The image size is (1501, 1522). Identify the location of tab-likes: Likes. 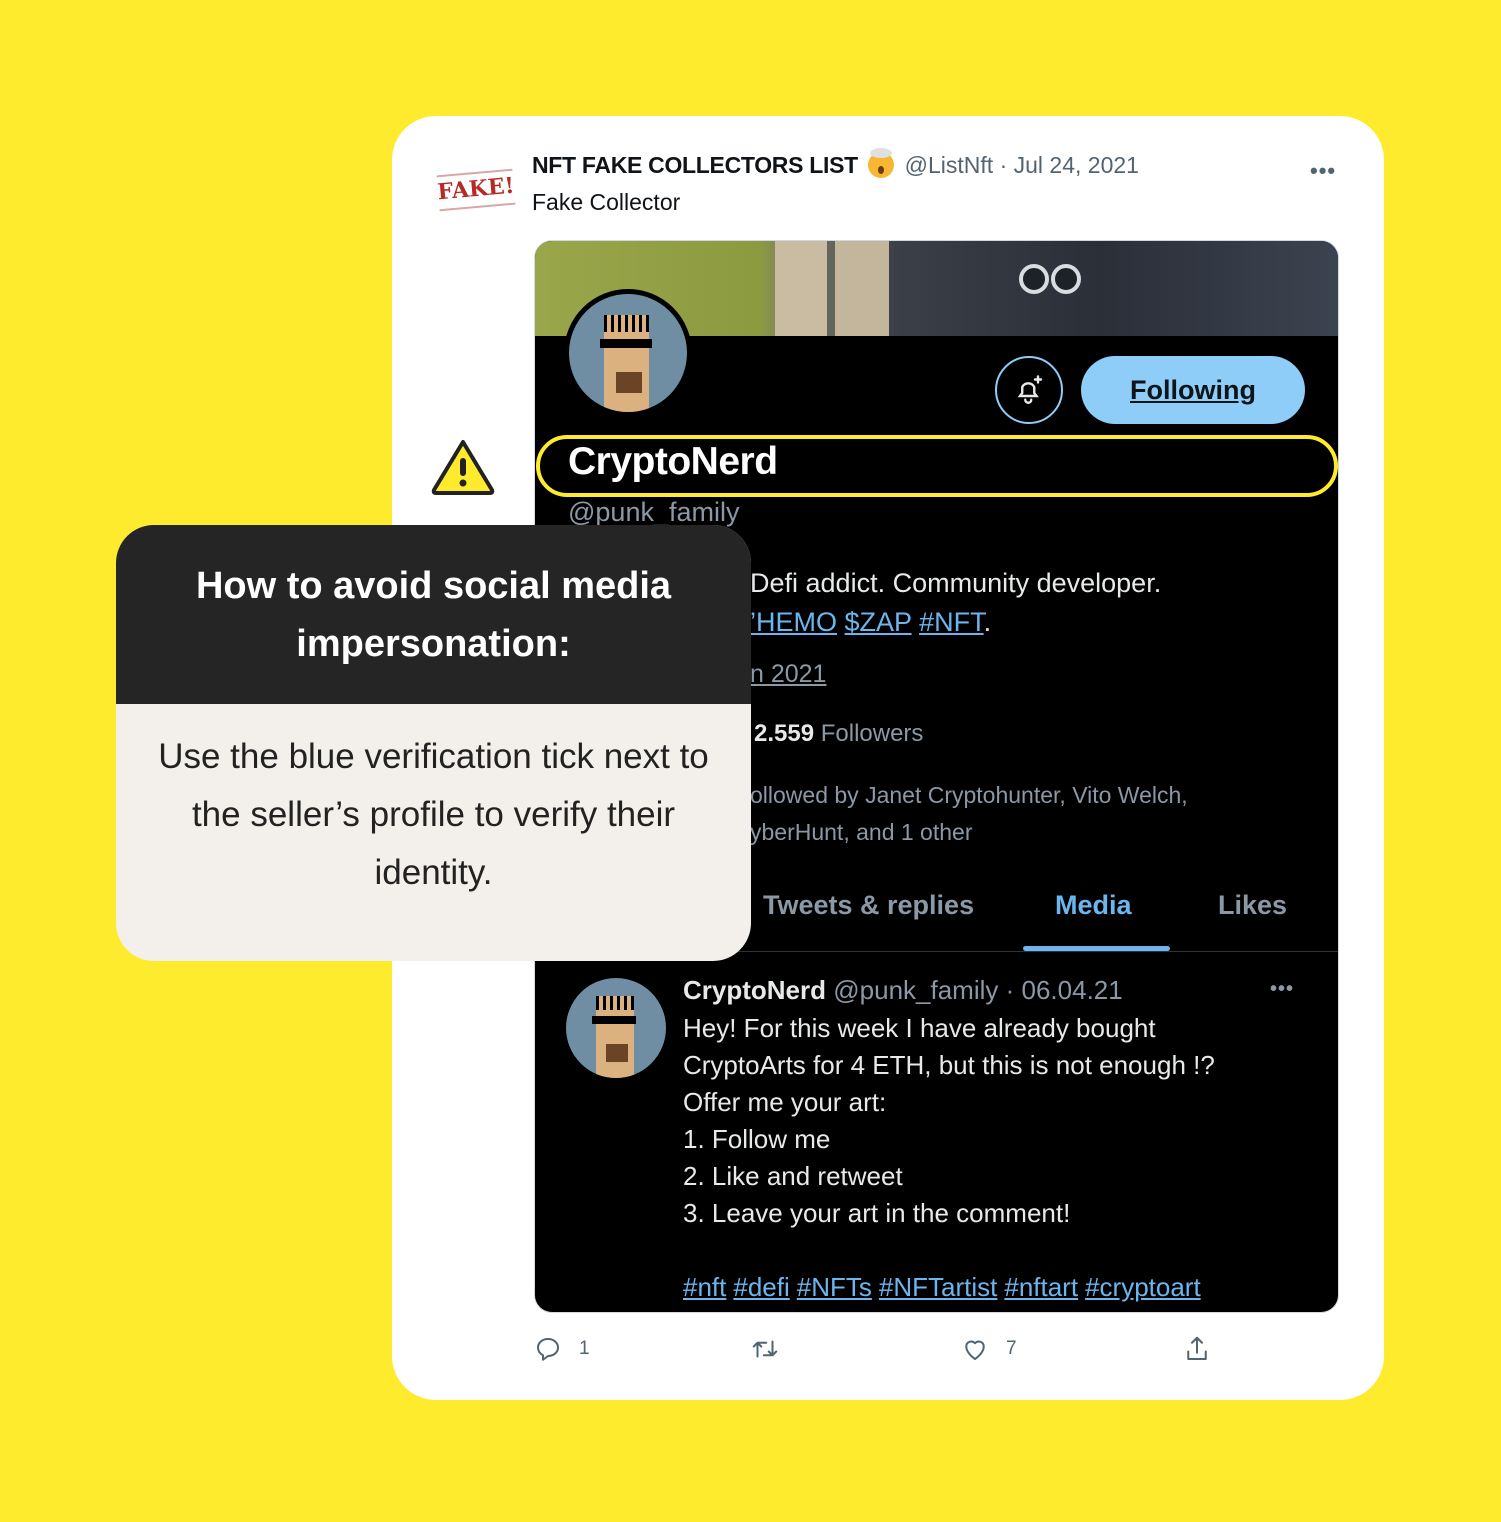
(1252, 905).